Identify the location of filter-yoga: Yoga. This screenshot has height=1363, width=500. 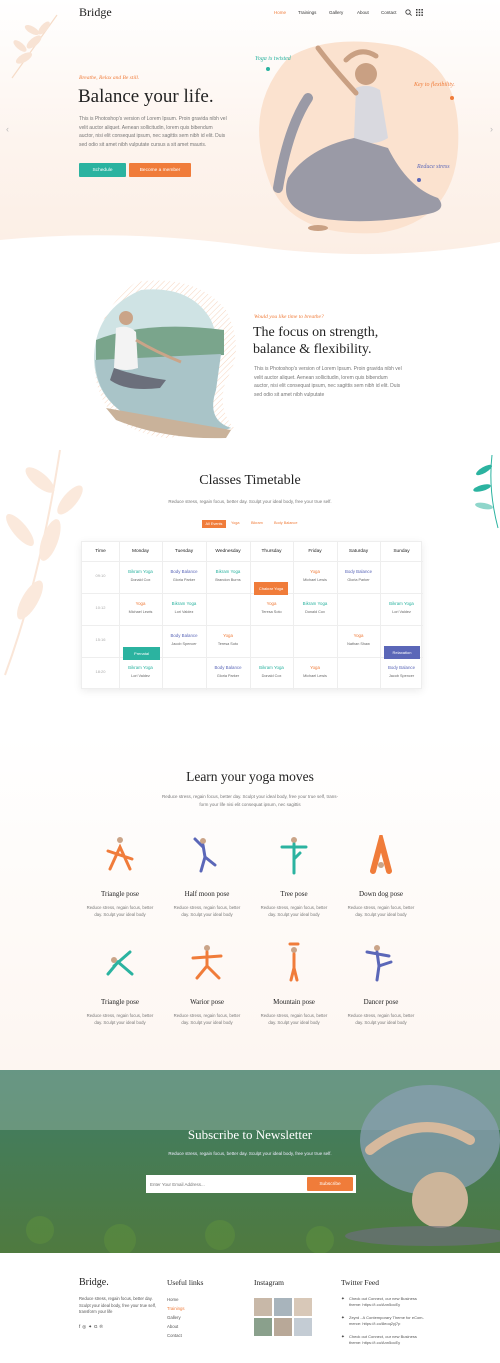
(235, 523).